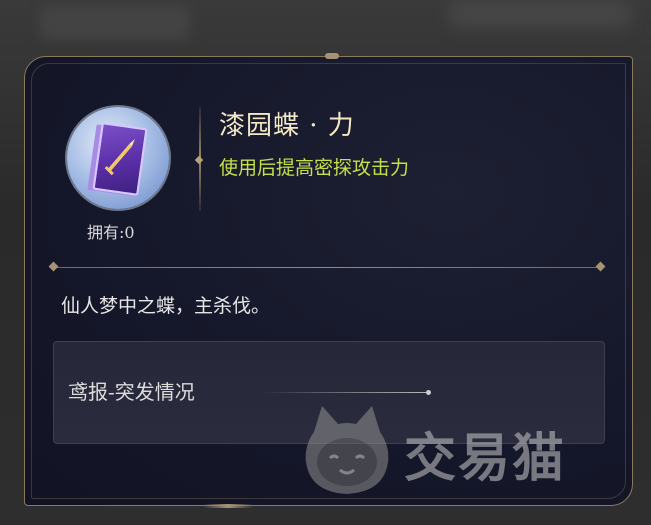  What do you see at coordinates (332, 56) in the screenshot?
I see `panel-ornament-top` at bounding box center [332, 56].